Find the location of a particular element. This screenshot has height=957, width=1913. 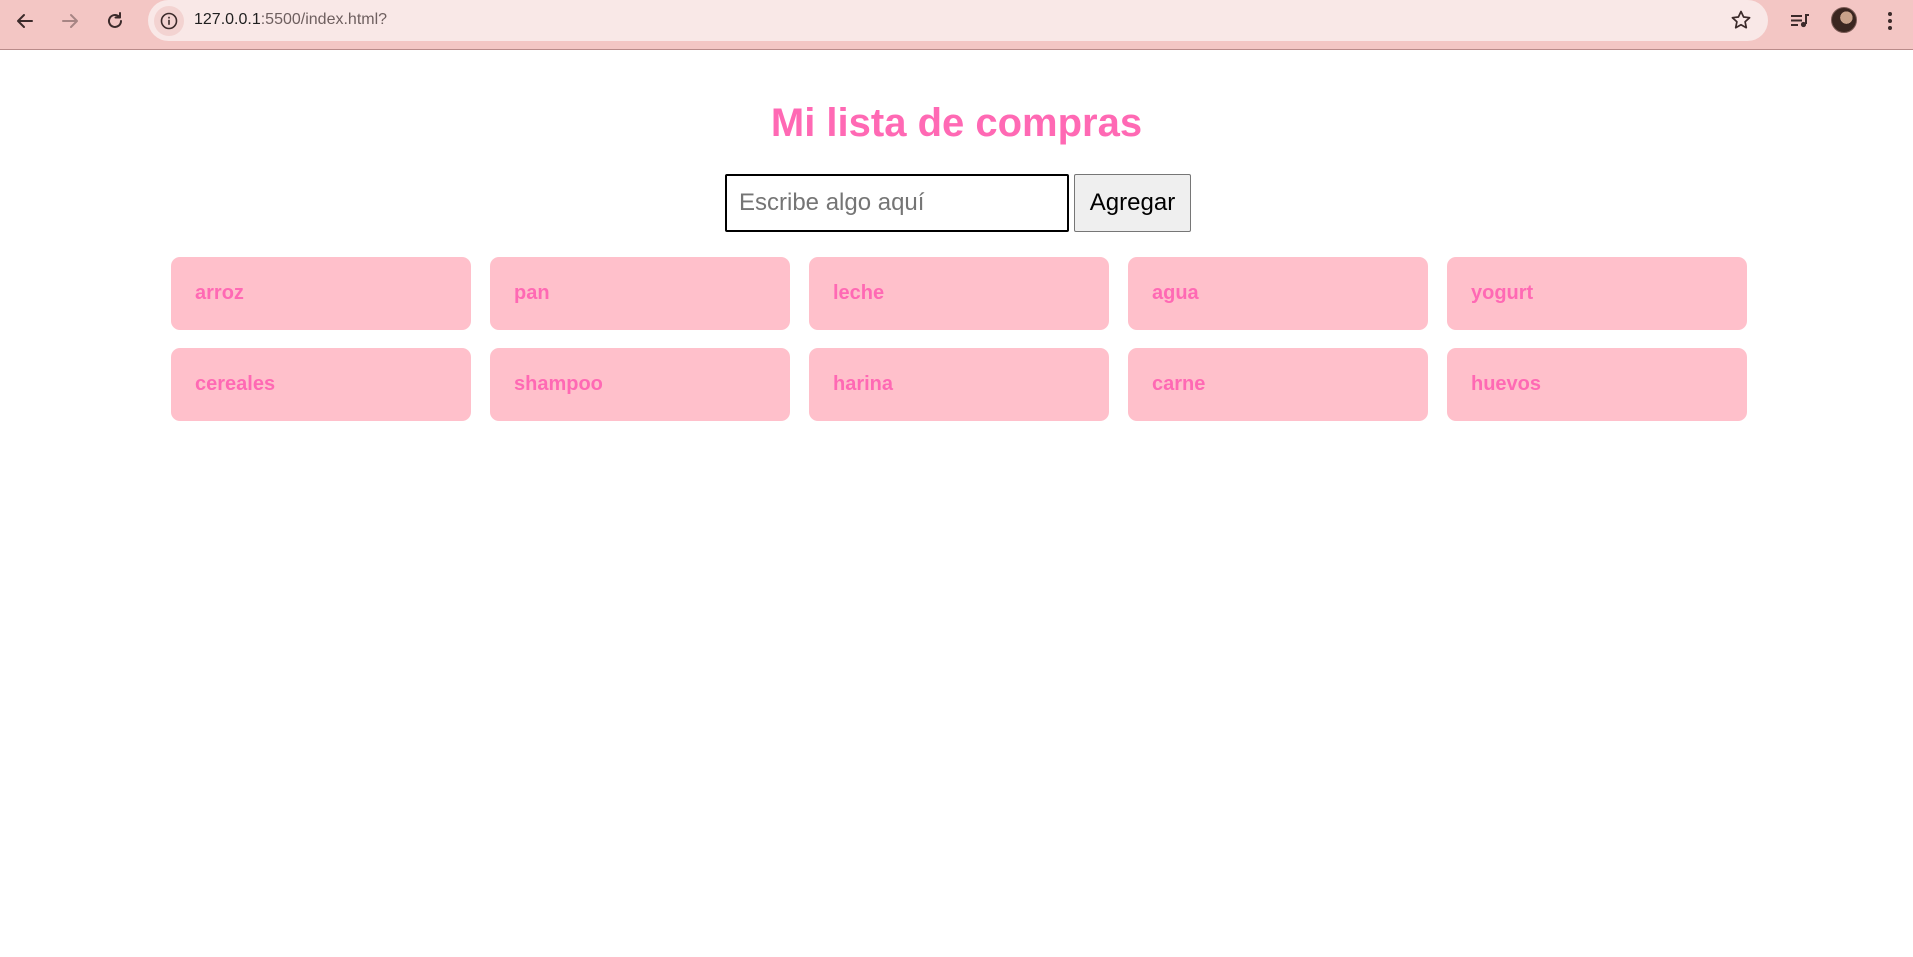

list-item: arroz is located at coordinates (321, 293).